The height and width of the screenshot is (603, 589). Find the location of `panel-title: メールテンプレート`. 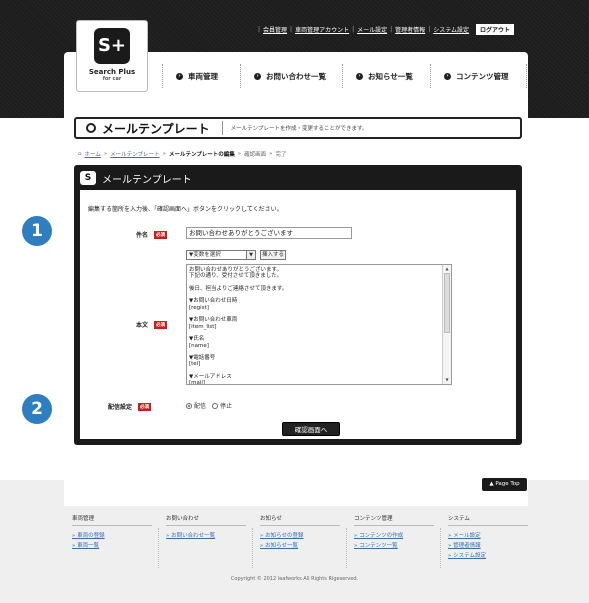

panel-title: メールテンプレート is located at coordinates (147, 180).